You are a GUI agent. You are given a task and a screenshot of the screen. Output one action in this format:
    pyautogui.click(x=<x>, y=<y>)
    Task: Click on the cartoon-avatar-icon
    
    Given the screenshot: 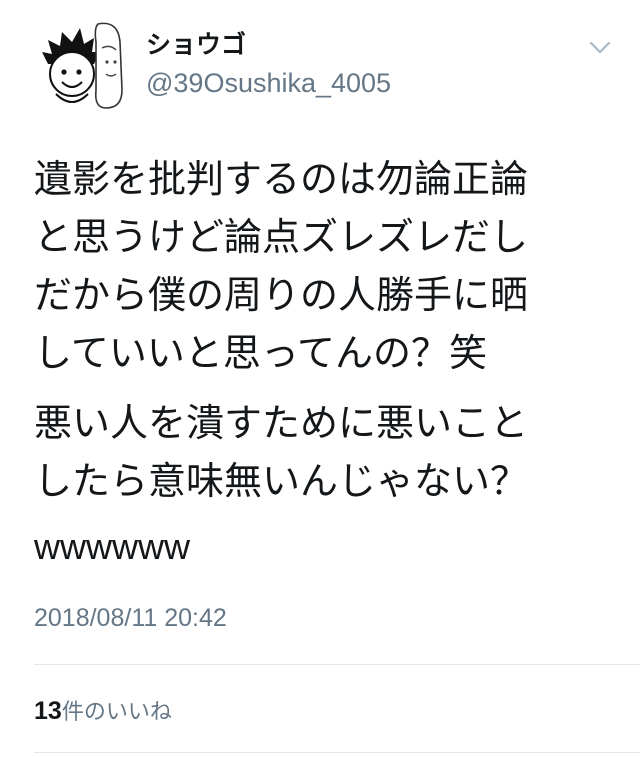 What is the action you would take?
    pyautogui.click(x=82, y=65)
    